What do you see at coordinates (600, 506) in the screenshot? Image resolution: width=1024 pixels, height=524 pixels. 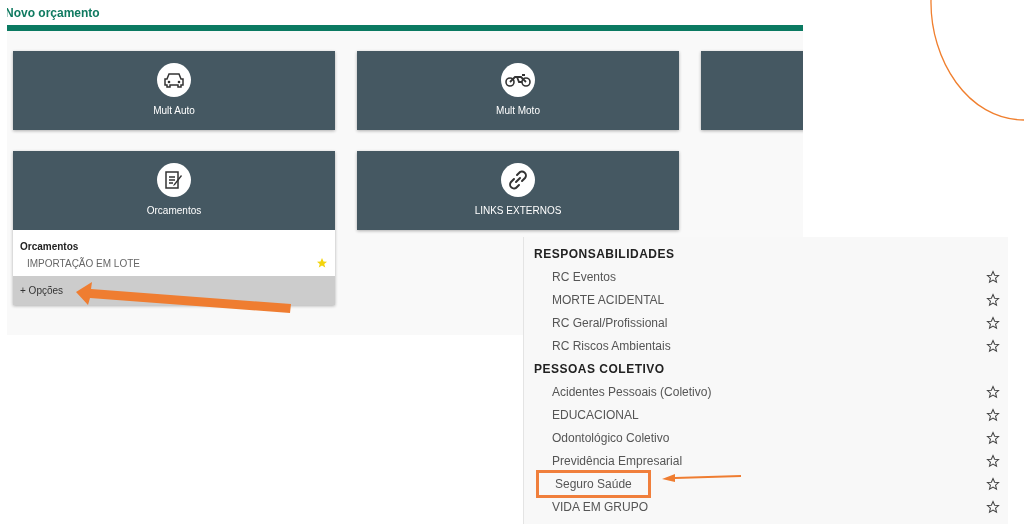 I see `menu-item: VIDA EM GRUPO` at bounding box center [600, 506].